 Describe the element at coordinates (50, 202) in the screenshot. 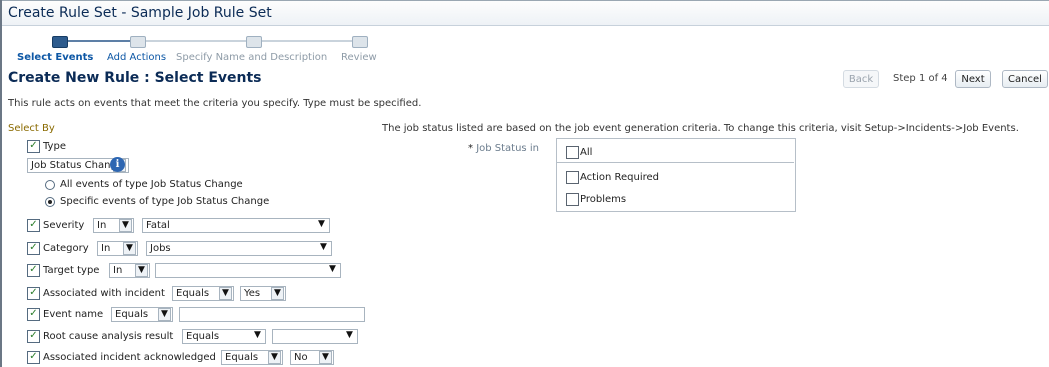

I see `radio-specific-events` at that location.